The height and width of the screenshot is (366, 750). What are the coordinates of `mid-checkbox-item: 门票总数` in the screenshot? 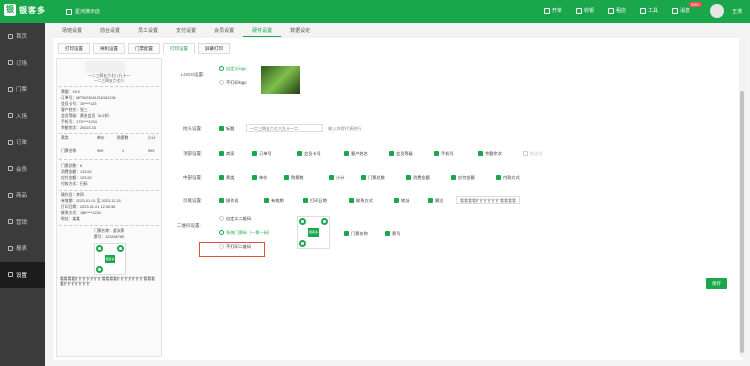 It's located at (373, 178).